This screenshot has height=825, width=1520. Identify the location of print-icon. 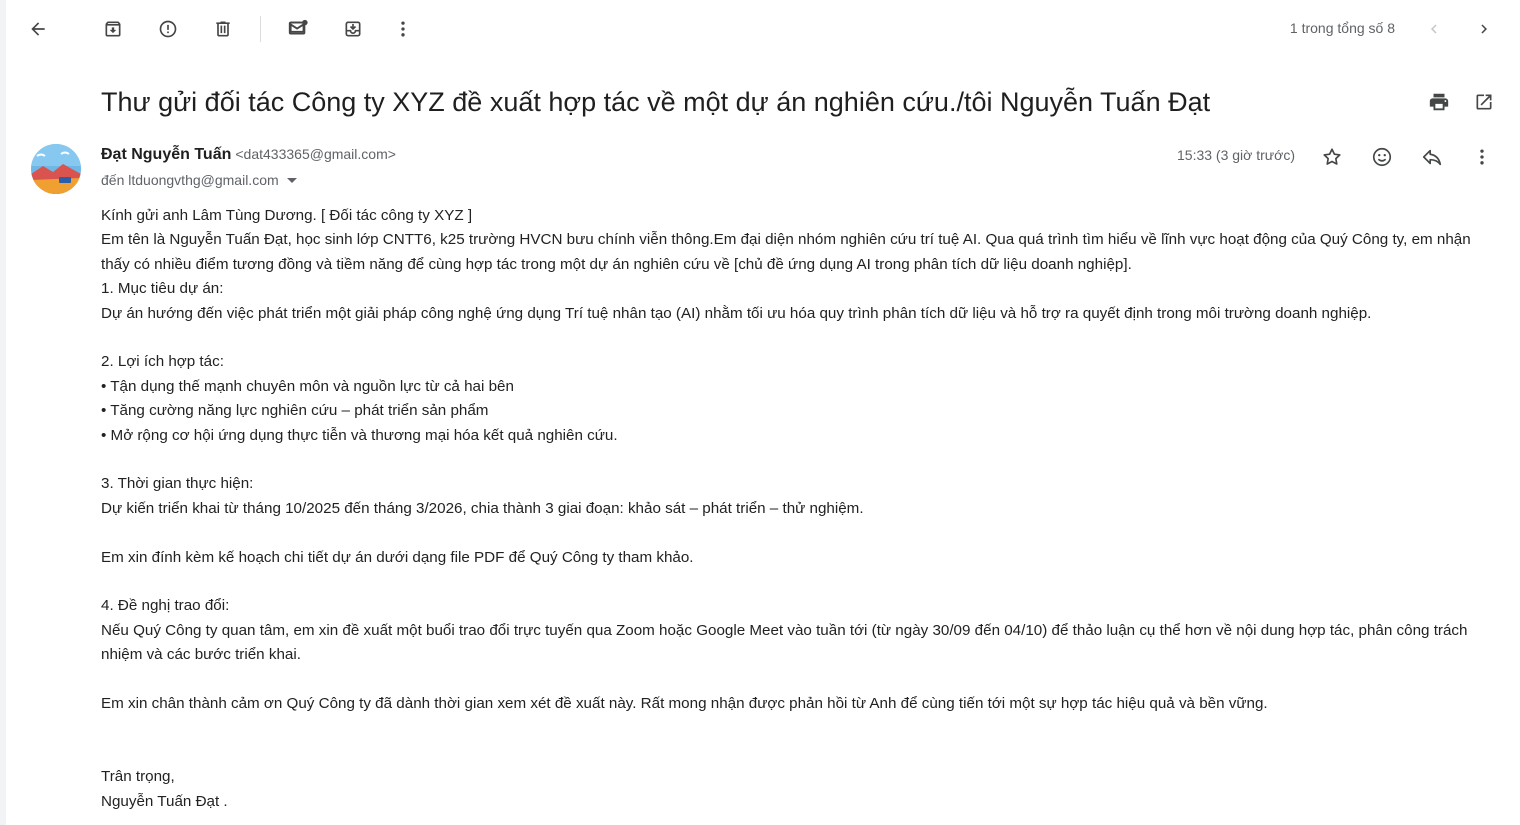
(1439, 102).